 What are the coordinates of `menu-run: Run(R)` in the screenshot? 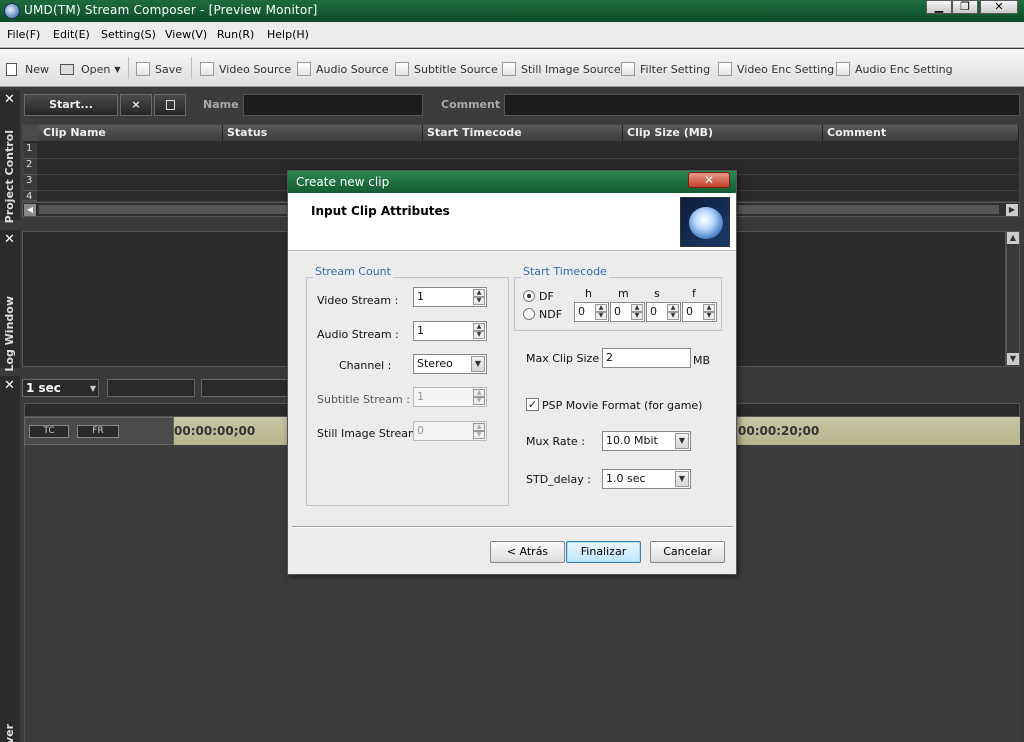 It's located at (235, 34).